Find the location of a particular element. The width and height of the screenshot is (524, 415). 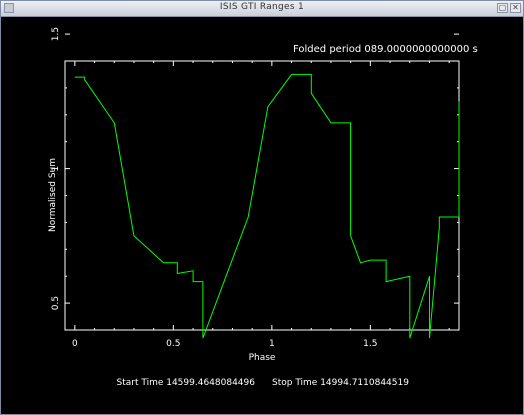

window-title: ISIS GTI Ranges 1 is located at coordinates (262, 7).